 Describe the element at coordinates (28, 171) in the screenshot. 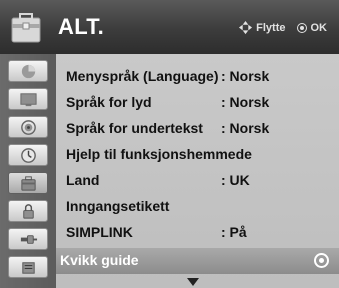

I see `category-sidebar` at that location.